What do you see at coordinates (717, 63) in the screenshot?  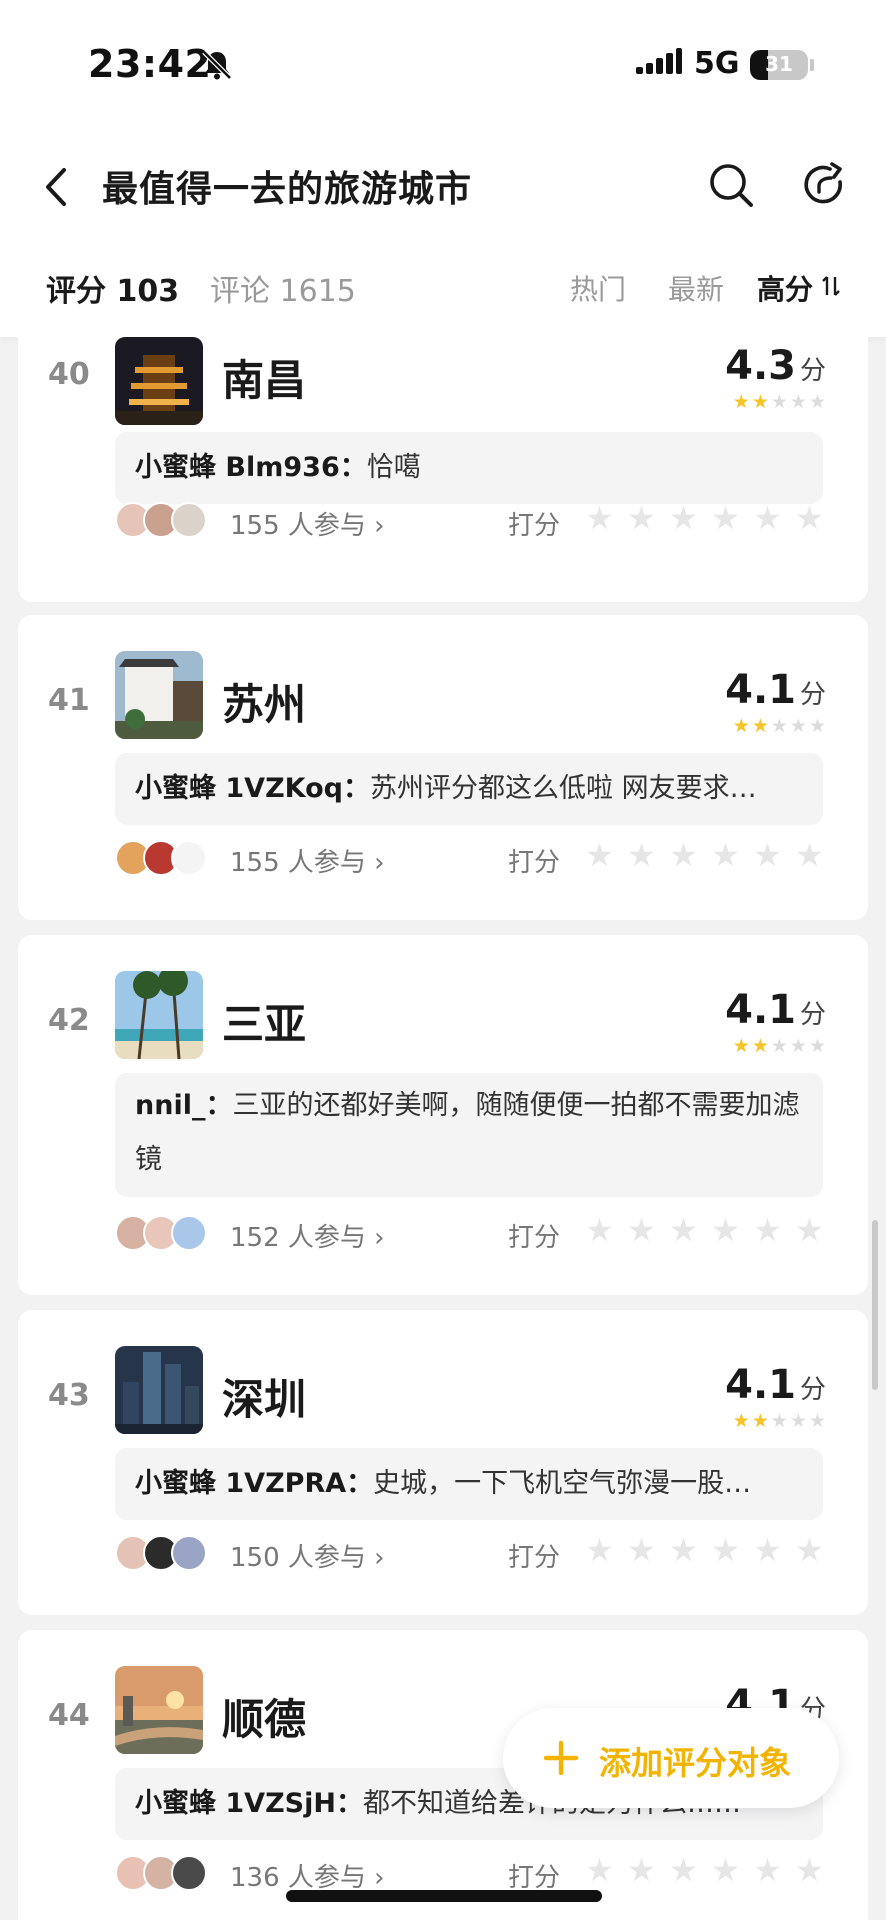 I see `network-type: 5G` at bounding box center [717, 63].